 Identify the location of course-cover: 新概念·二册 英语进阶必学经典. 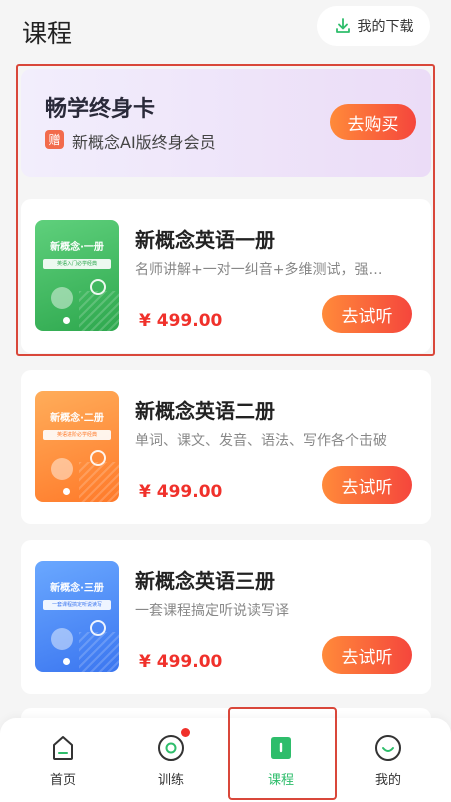
(77, 446).